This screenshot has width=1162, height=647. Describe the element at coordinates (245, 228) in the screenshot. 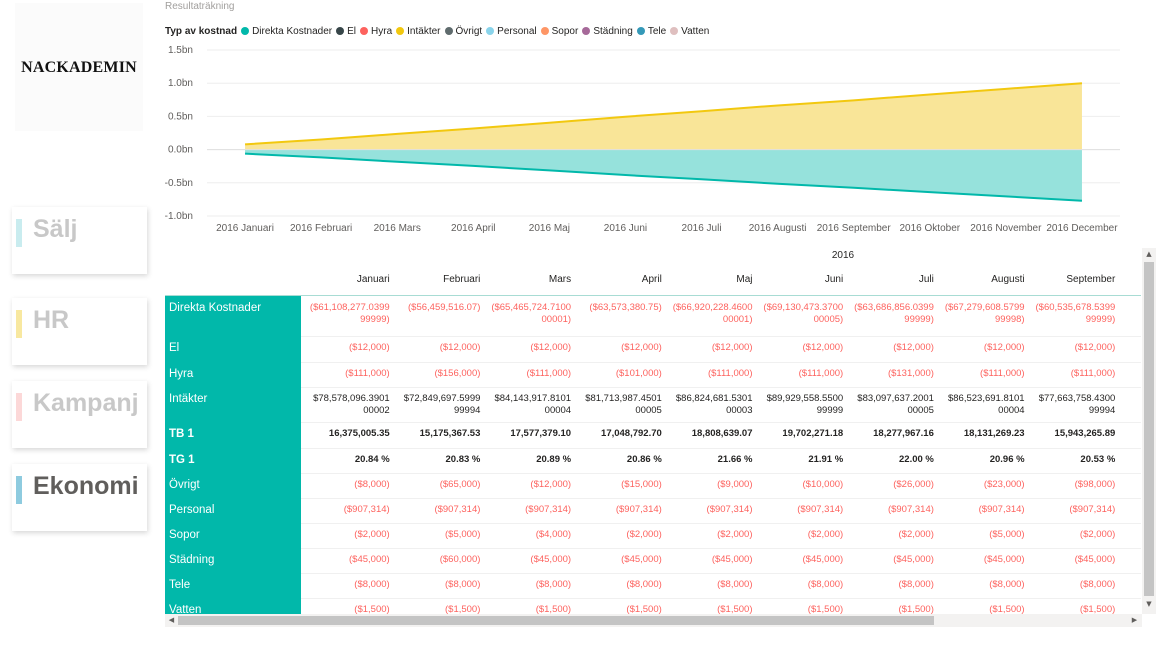

I see `x-axis-tick-label: 2016 Januari` at that location.